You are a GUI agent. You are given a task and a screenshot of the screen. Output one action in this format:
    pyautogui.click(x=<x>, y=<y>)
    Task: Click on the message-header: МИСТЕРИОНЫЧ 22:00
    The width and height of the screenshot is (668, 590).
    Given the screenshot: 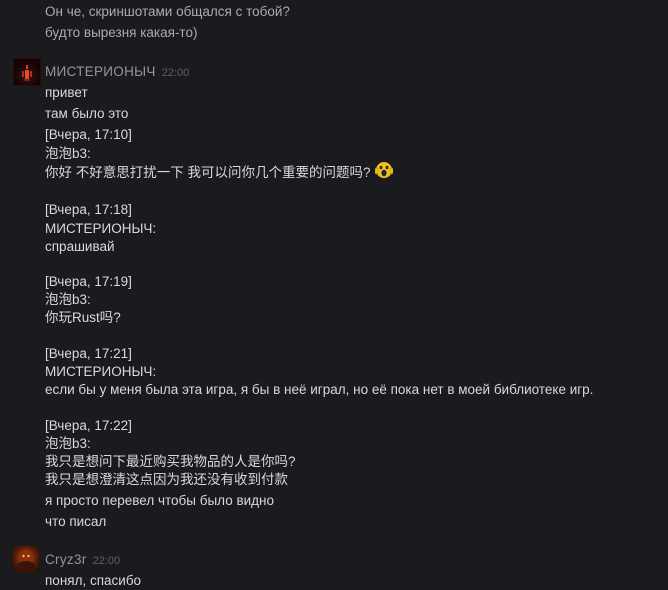 What is the action you would take?
    pyautogui.click(x=117, y=72)
    